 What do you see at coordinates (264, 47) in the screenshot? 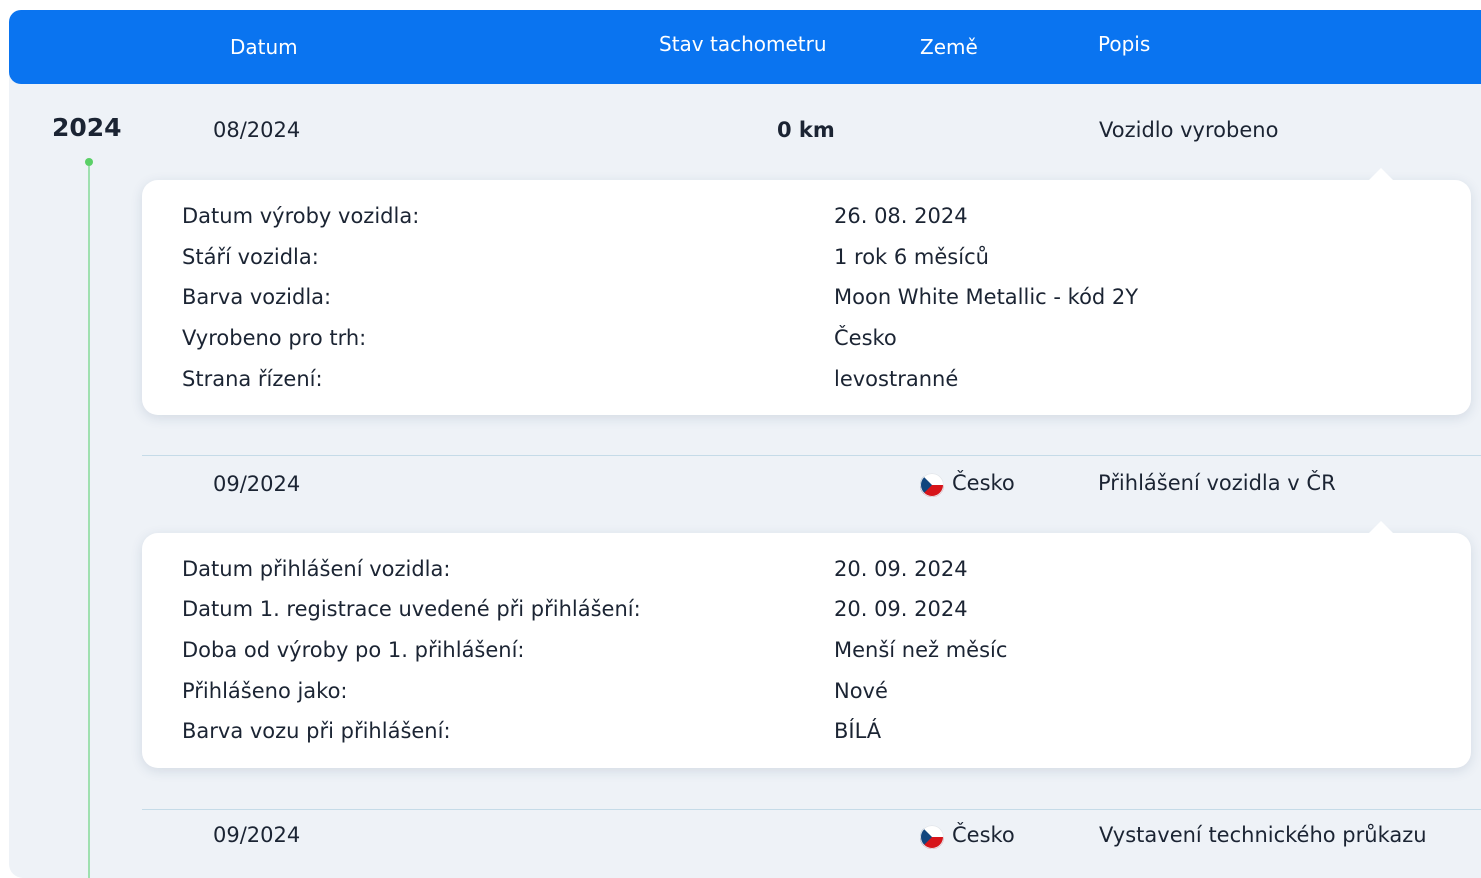
I see `header-datum: Datum` at bounding box center [264, 47].